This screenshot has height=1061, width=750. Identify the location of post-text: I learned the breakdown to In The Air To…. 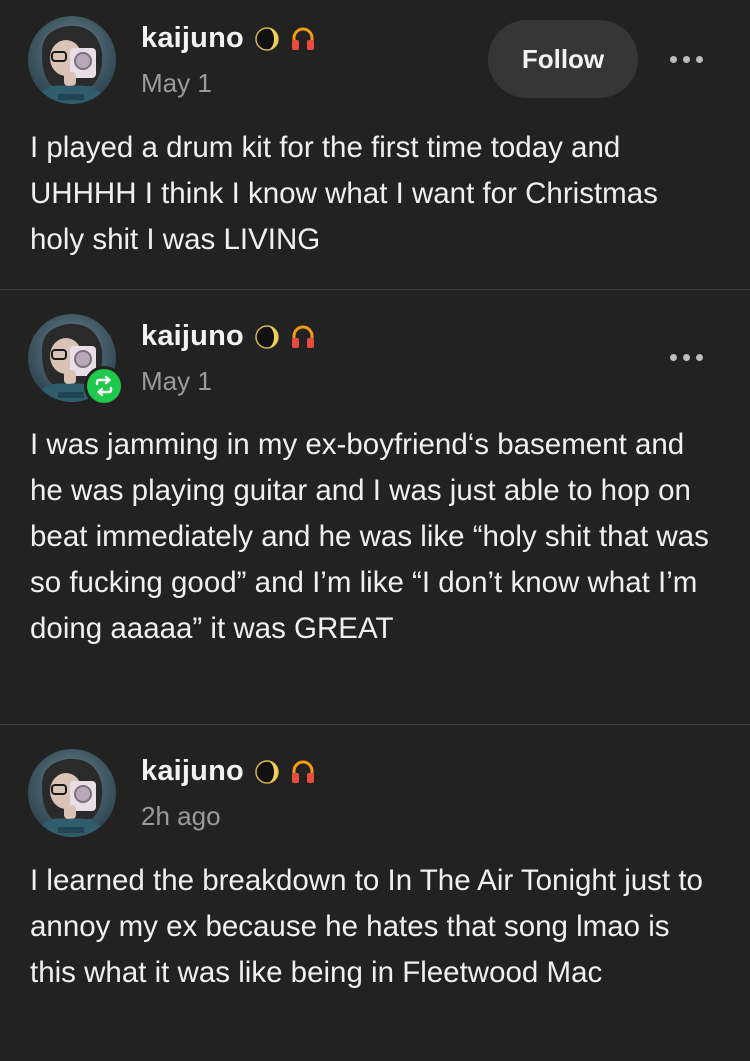
(366, 926).